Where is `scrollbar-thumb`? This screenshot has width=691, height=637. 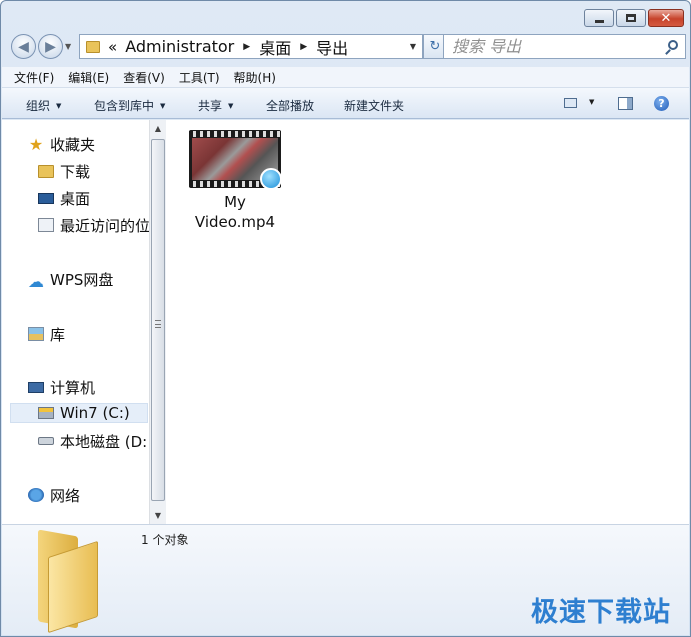
scrollbar-thumb is located at coordinates (158, 320).